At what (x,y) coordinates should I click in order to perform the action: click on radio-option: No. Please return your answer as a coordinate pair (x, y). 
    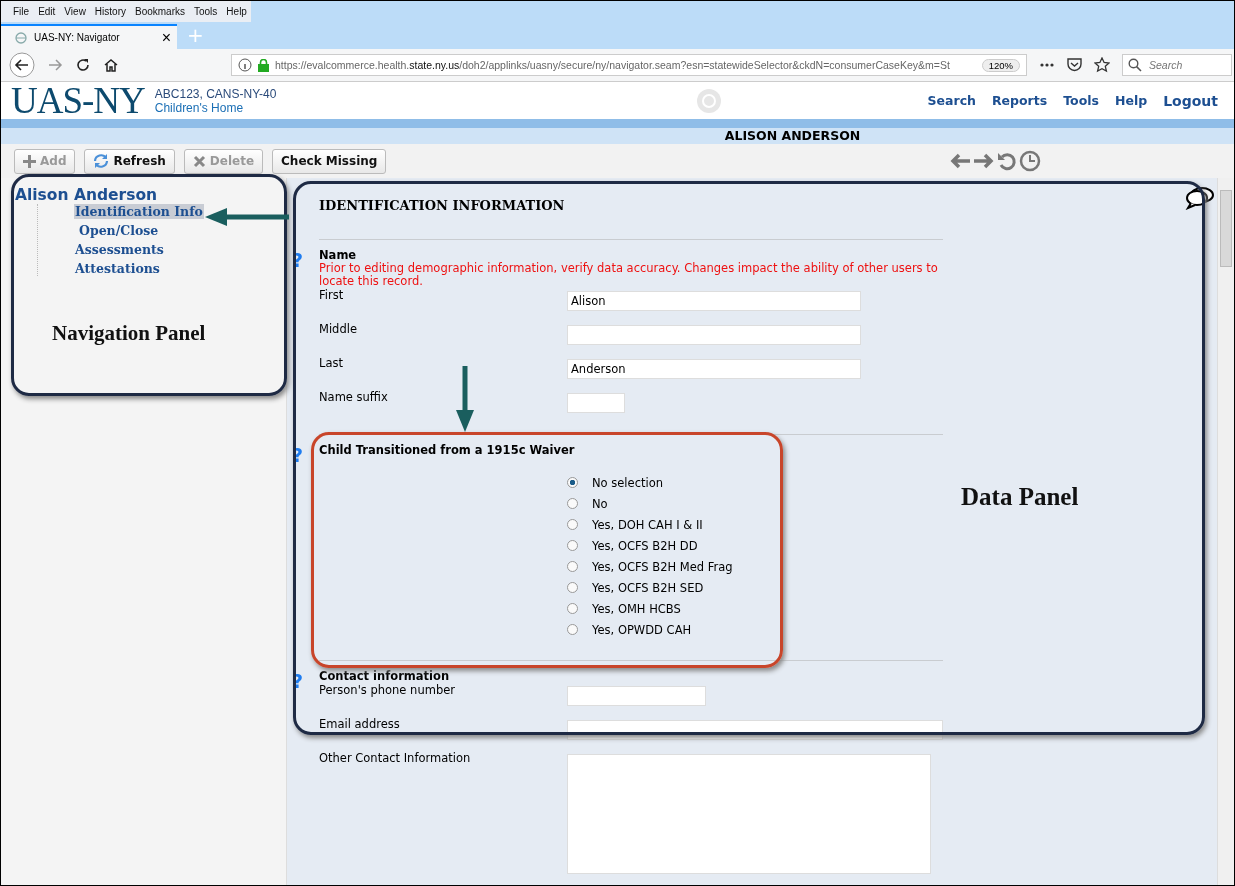
    Looking at the image, I should click on (755, 503).